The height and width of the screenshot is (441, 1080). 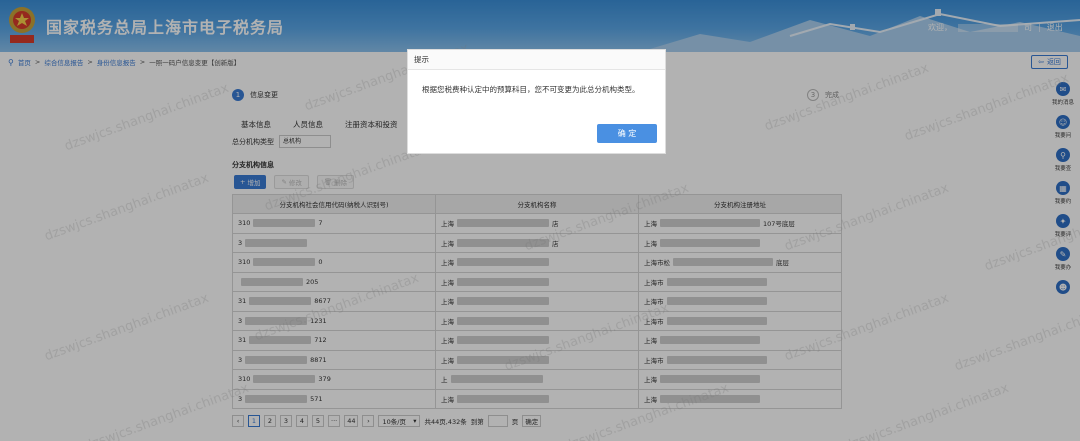 What do you see at coordinates (531, 89) in the screenshot?
I see `dialog-message: 根据您税费种认定中的预算科目，您不可变更为此总分机构类型。` at bounding box center [531, 89].